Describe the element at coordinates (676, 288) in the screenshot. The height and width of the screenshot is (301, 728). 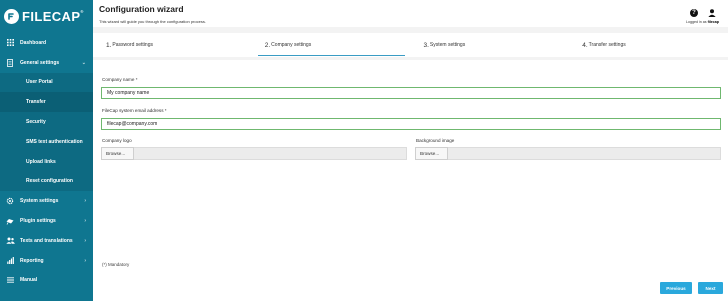
I see `previous-button: Previous` at that location.